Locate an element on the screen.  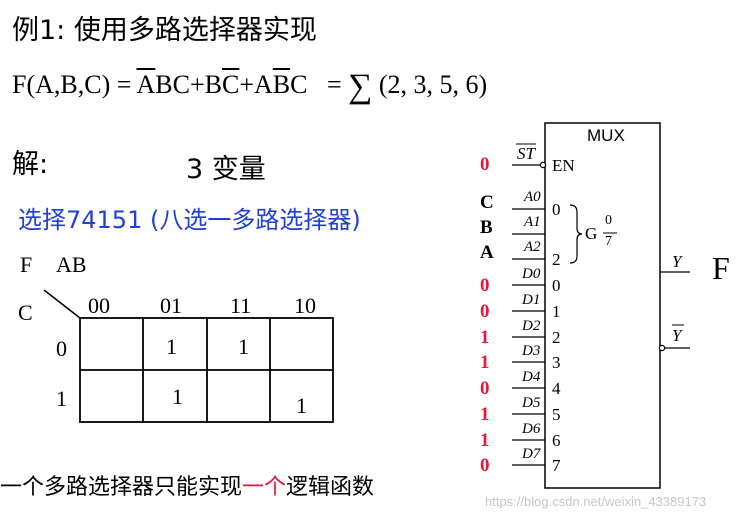
g-frac-num: 0 is located at coordinates (608, 220).